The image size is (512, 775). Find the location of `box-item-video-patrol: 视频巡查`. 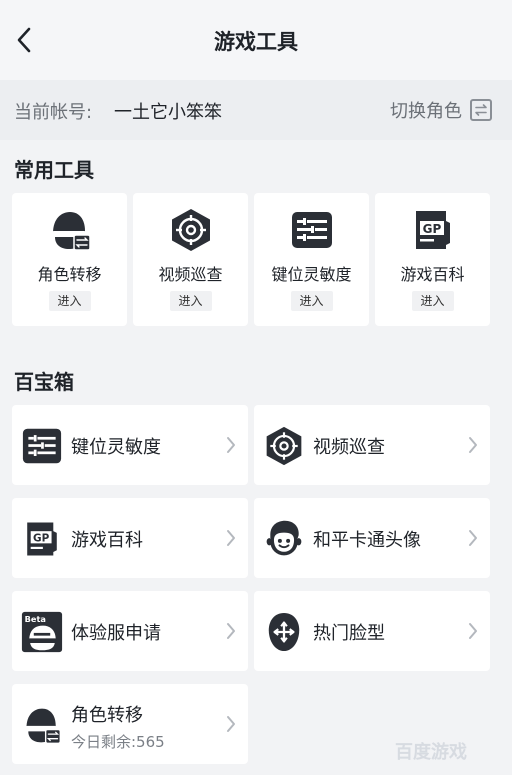

box-item-video-patrol: 视频巡查 is located at coordinates (372, 445).